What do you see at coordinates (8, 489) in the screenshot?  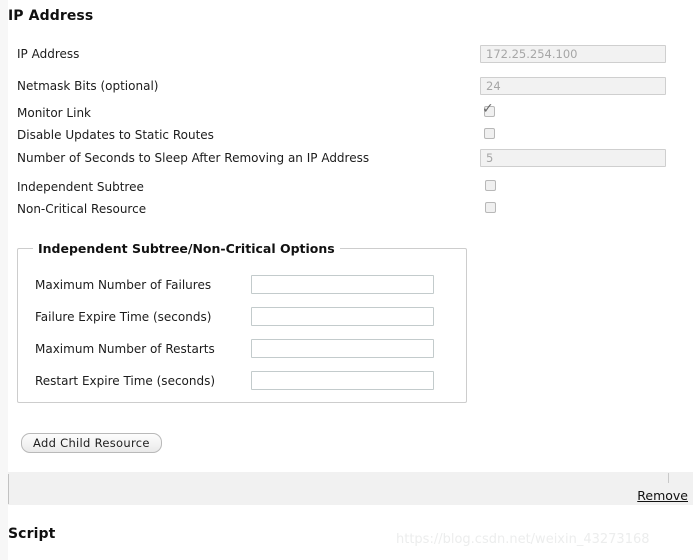 I see `footer-band-left-rule` at bounding box center [8, 489].